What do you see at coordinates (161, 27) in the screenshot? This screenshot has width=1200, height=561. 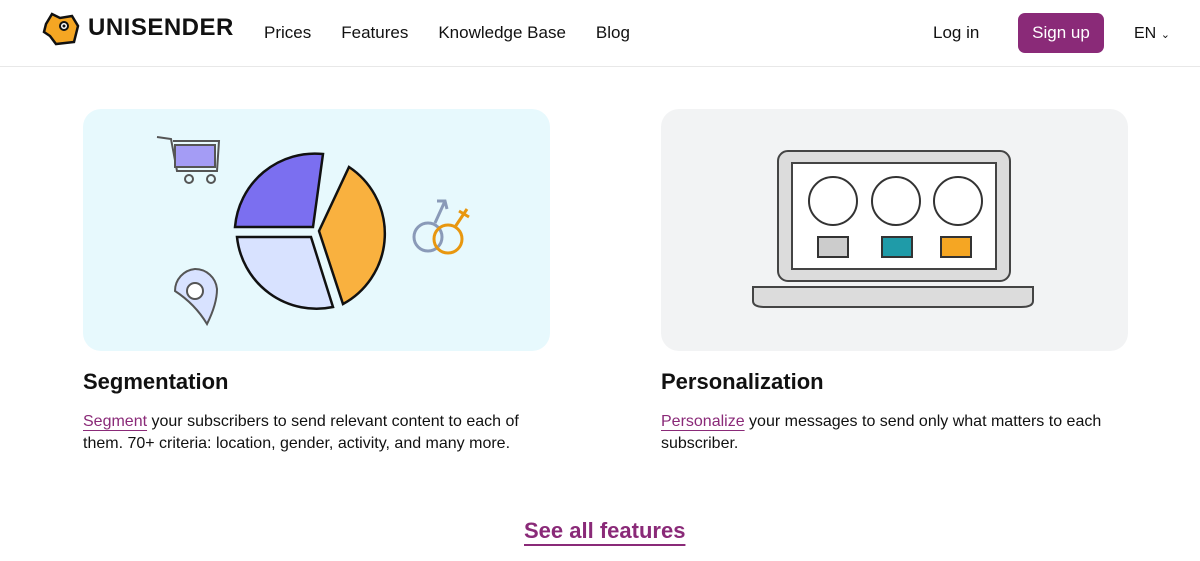 I see `brand-name: UNISENDER` at bounding box center [161, 27].